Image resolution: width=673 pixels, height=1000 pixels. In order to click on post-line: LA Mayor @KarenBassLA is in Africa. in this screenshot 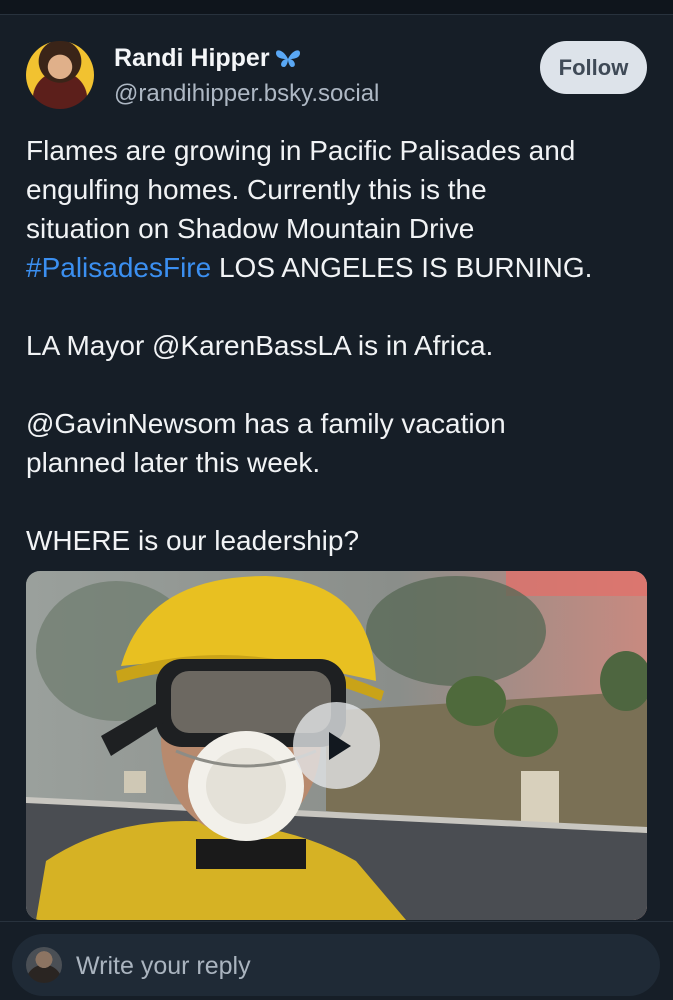, I will do `click(260, 345)`.